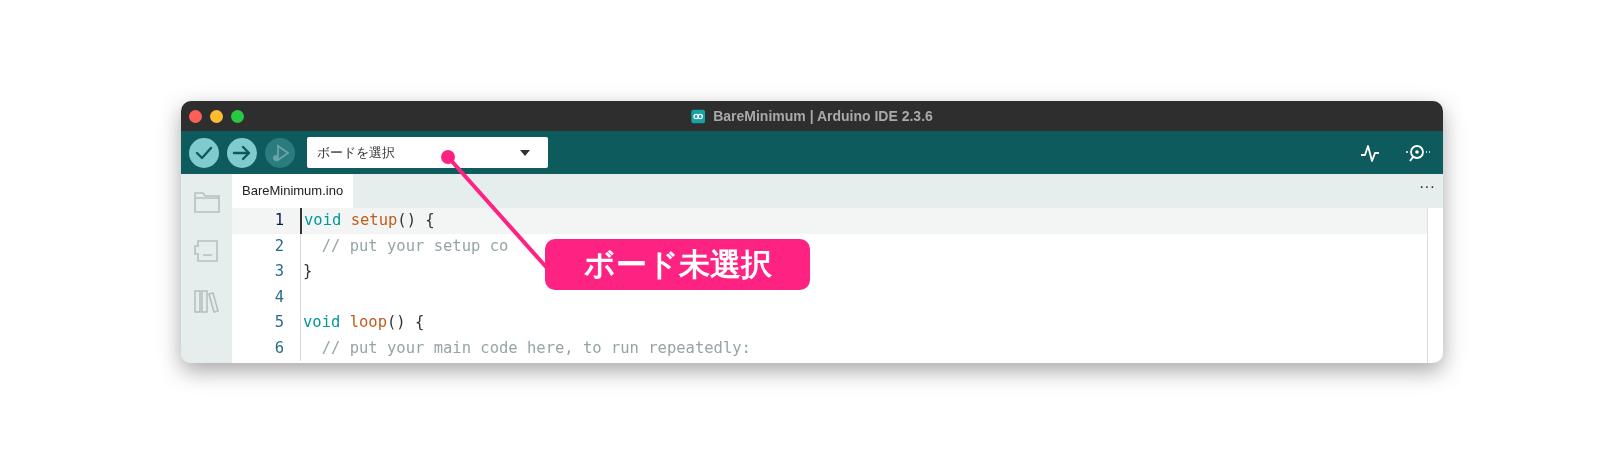 Image resolution: width=1624 pixels, height=457 pixels. Describe the element at coordinates (278, 271) in the screenshot. I see `line-number: 3` at that location.